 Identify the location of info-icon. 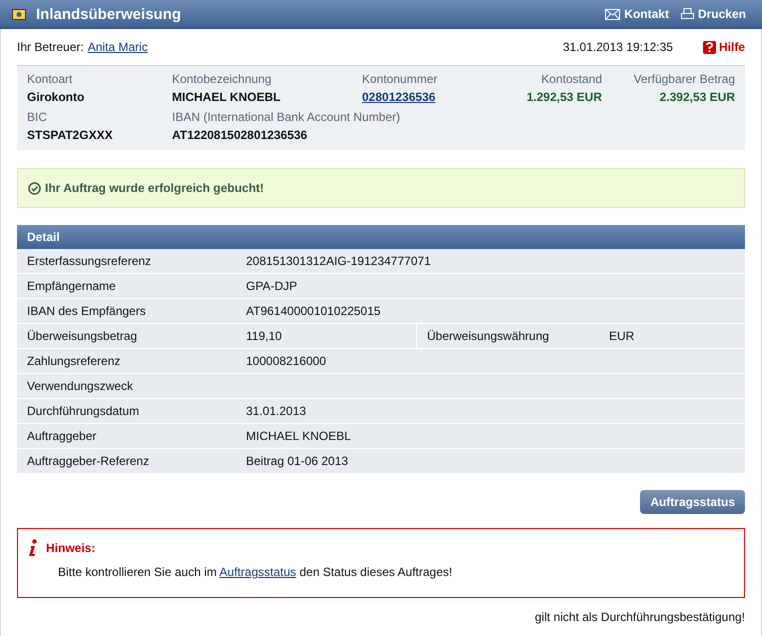
(33, 548).